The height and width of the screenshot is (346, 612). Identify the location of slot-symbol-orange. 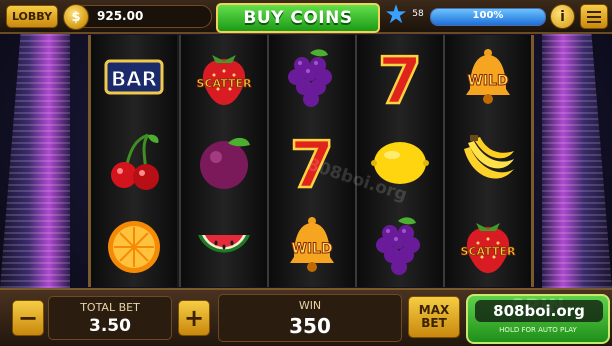
(134, 245).